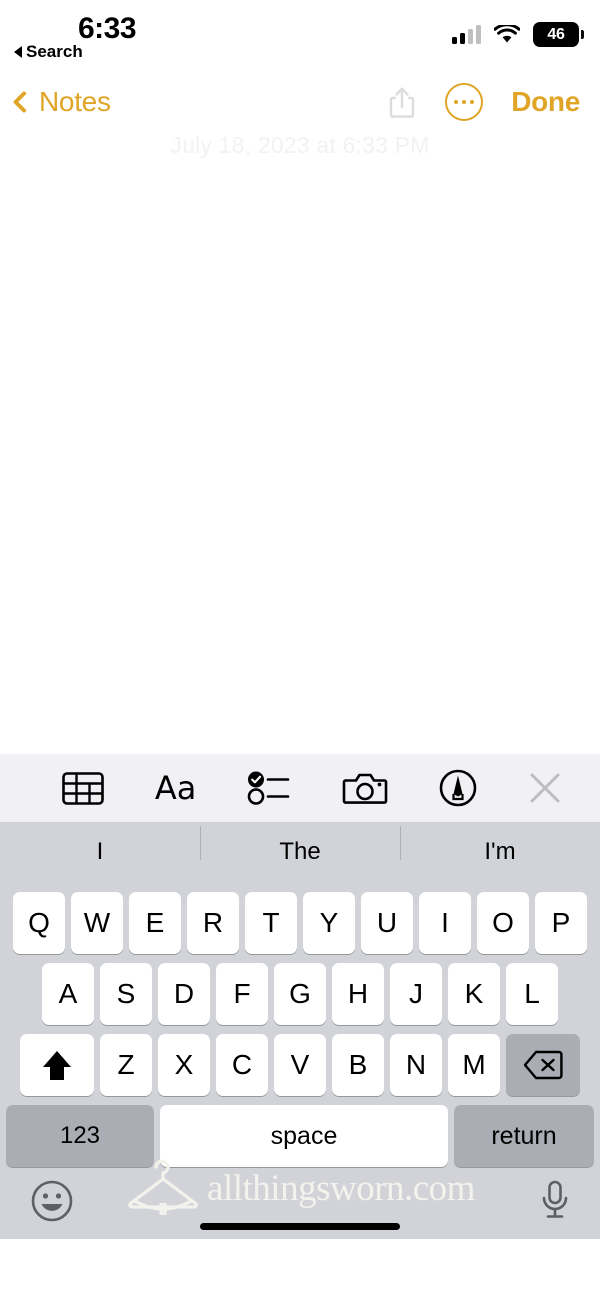  I want to click on prediction-item: I'm, so click(500, 846).